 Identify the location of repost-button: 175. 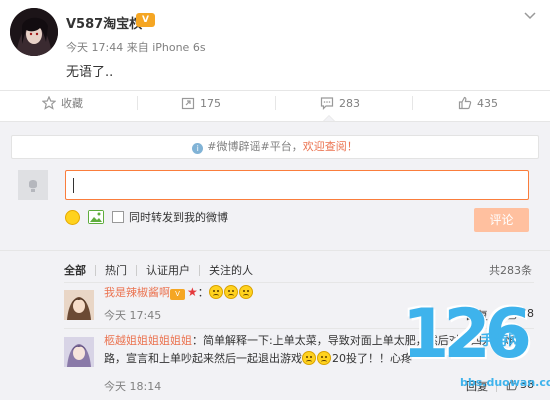
(201, 103).